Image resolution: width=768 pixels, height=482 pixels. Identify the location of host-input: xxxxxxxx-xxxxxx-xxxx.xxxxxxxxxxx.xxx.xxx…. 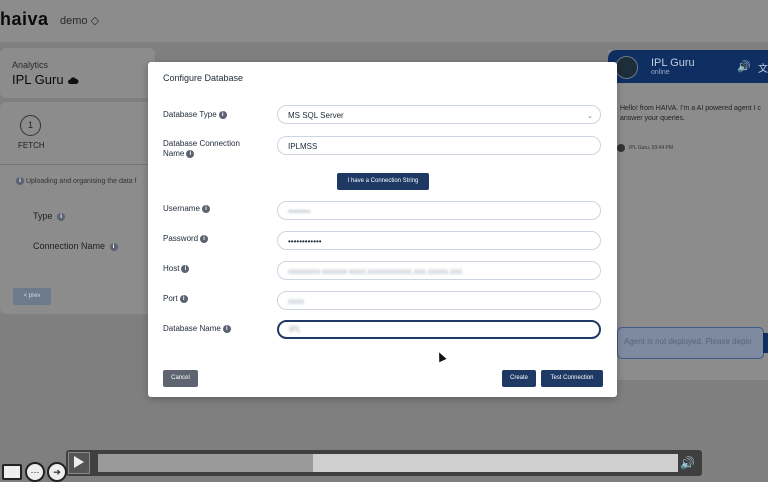
(439, 270).